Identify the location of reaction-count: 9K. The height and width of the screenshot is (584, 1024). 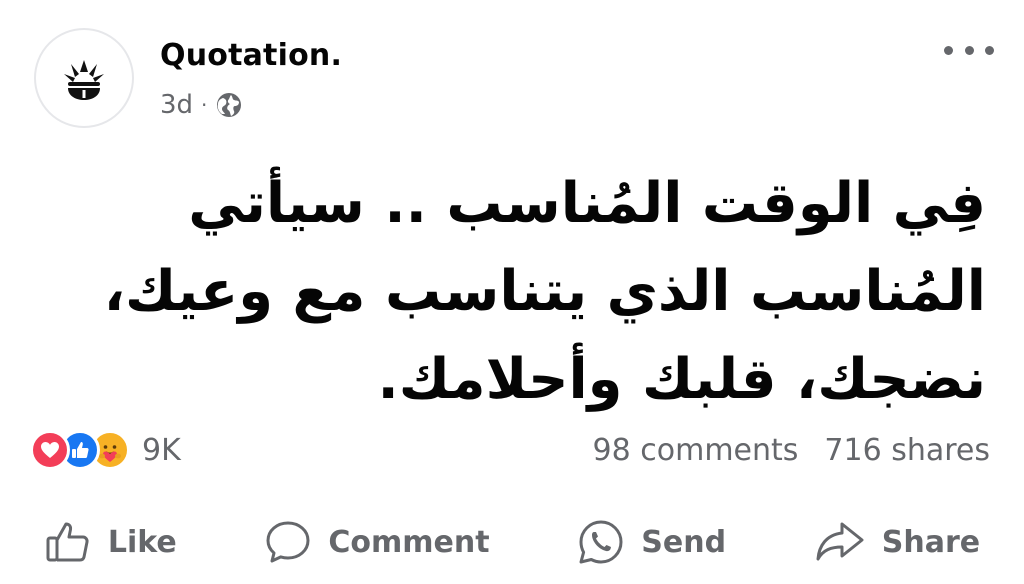
(161, 450).